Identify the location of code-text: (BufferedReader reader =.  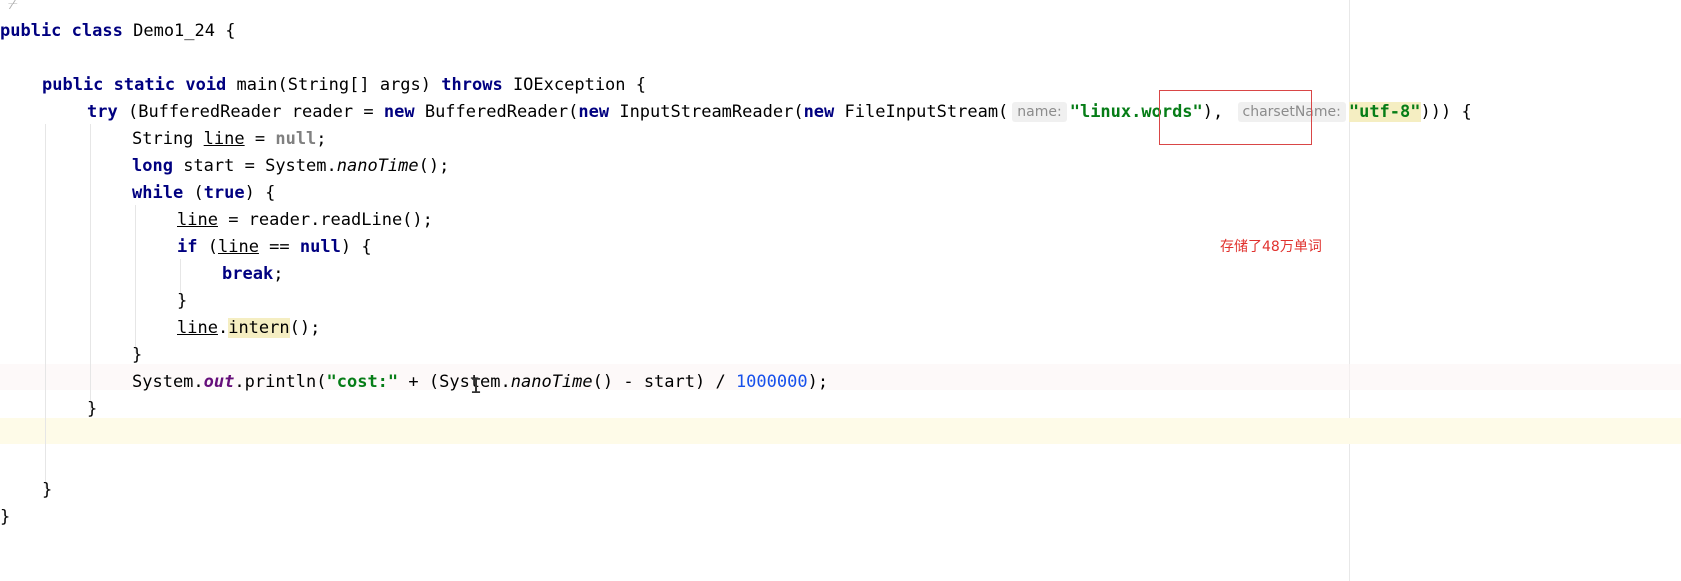
(250, 112).